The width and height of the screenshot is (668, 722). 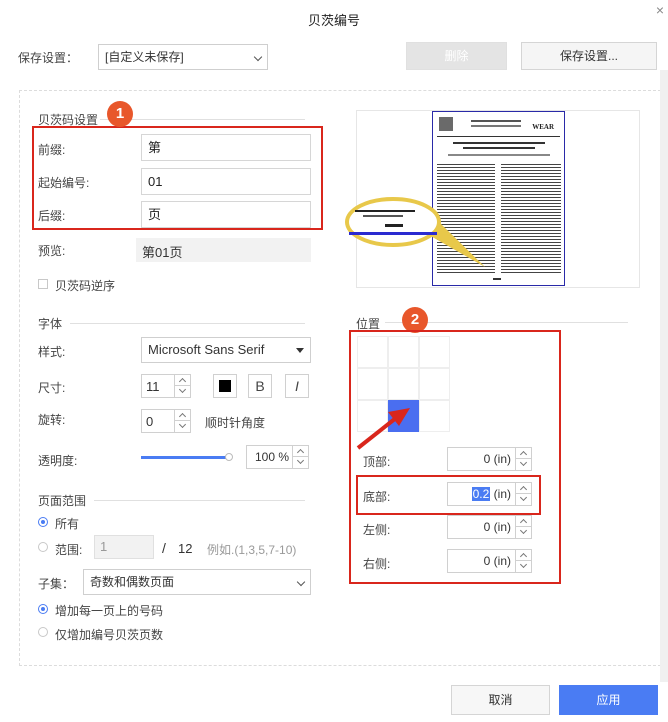 What do you see at coordinates (502, 527) in the screenshot?
I see `left-margin-unit: (in)` at bounding box center [502, 527].